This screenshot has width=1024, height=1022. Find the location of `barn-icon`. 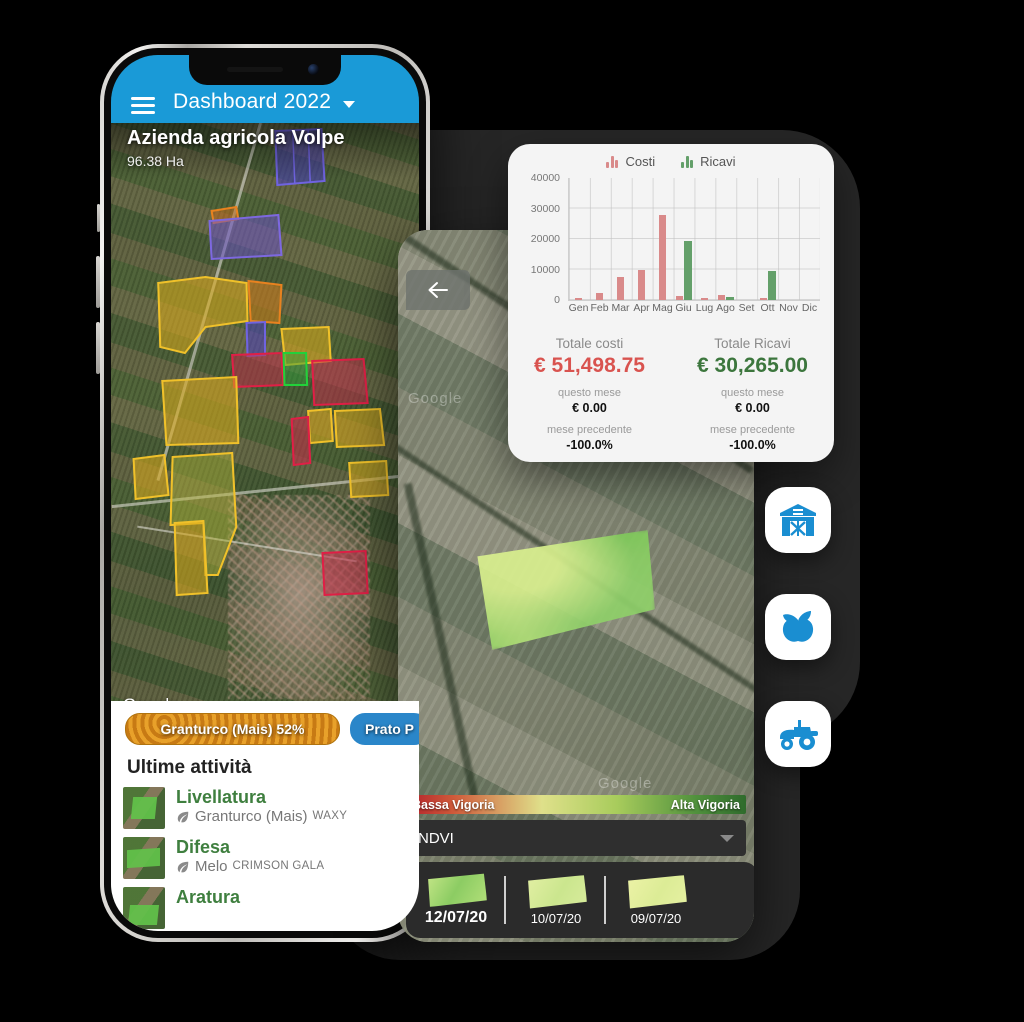

barn-icon is located at coordinates (798, 520).